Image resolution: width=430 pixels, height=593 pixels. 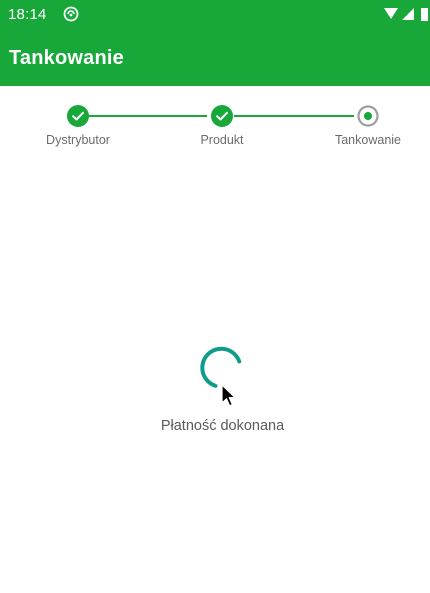 What do you see at coordinates (408, 14) in the screenshot?
I see `cellular-signal-icon` at bounding box center [408, 14].